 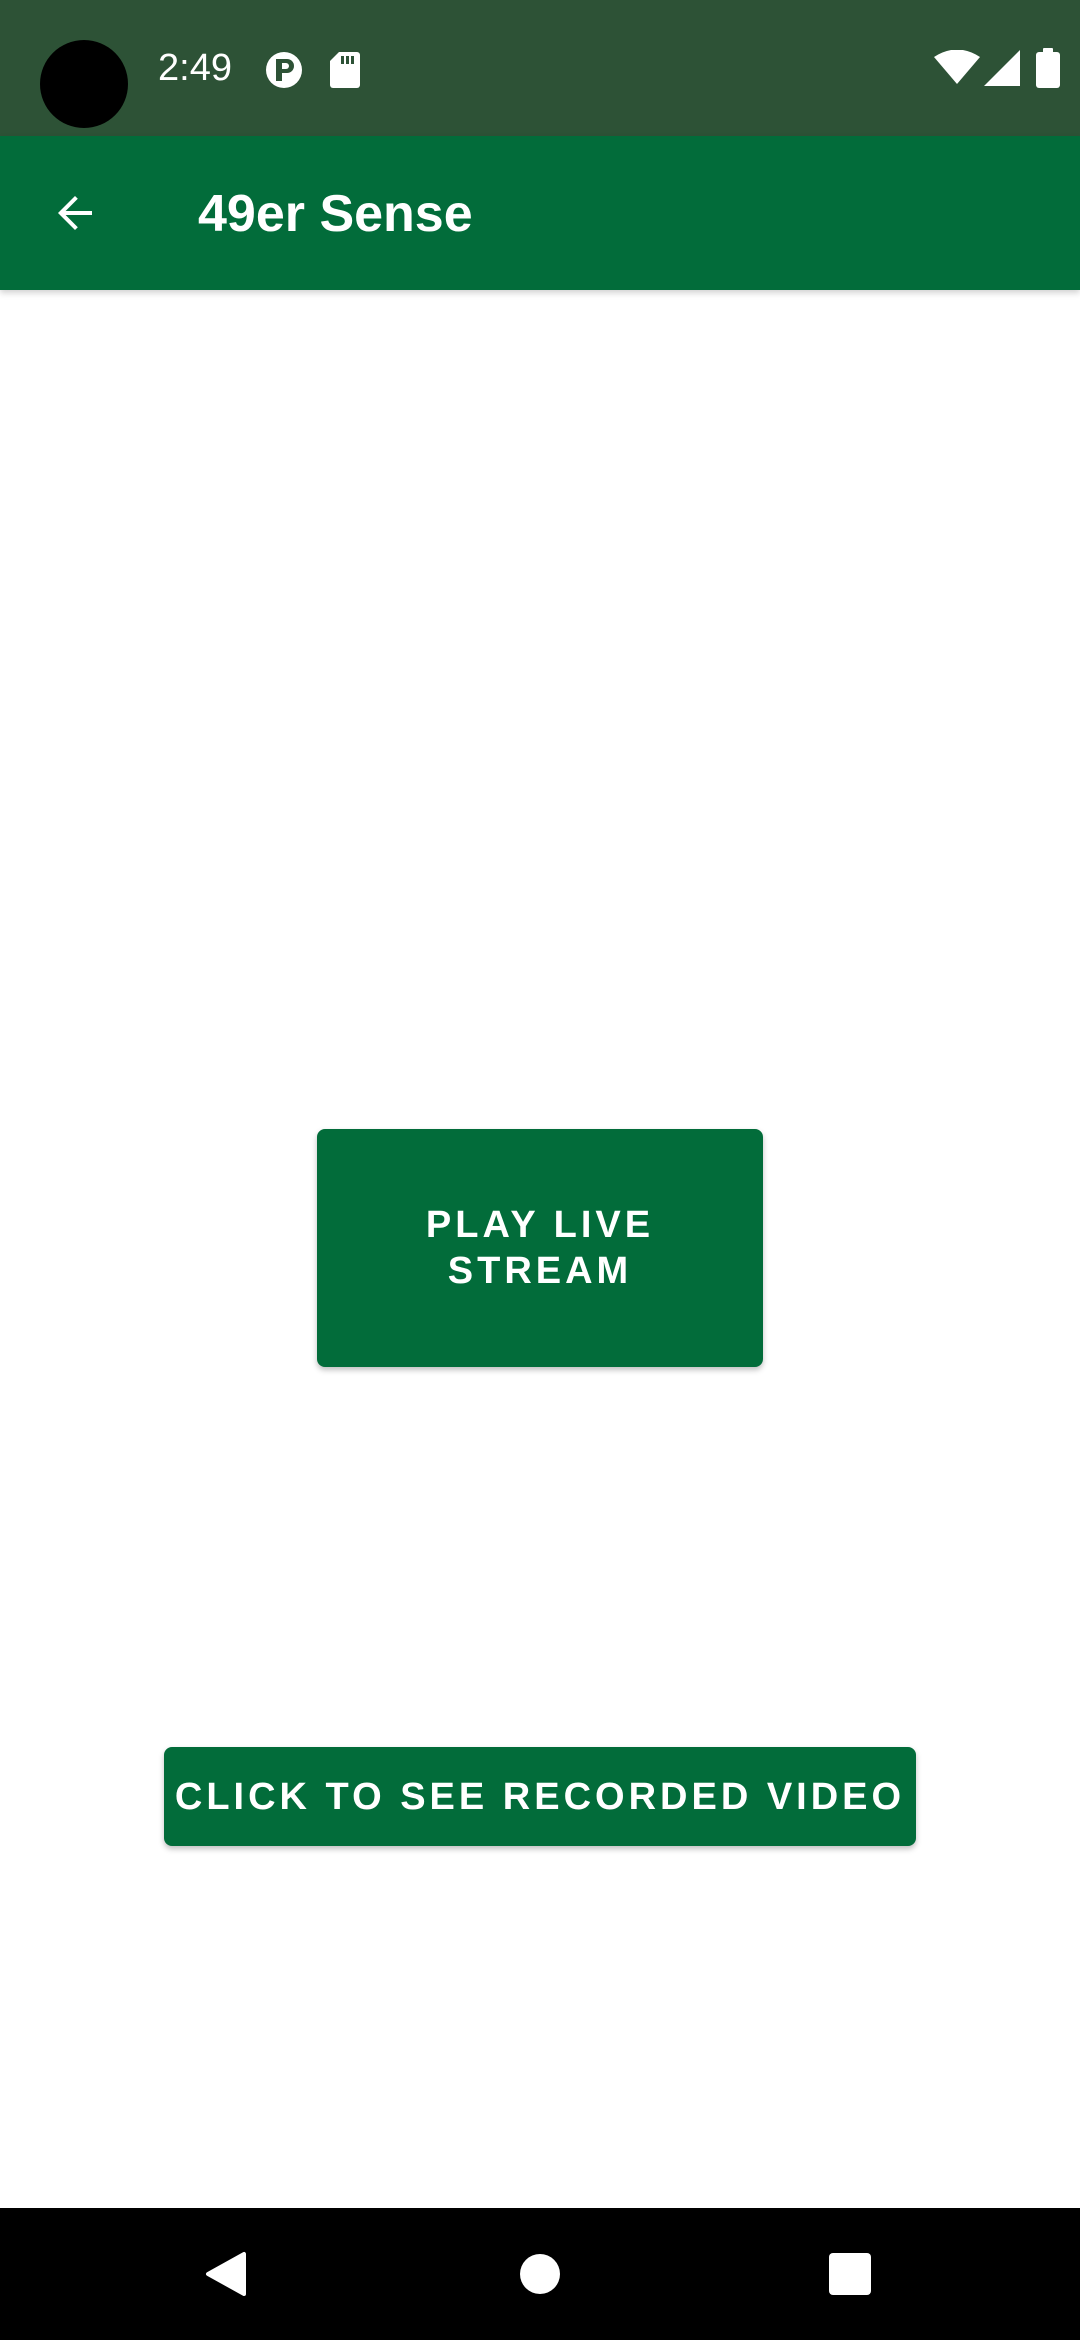 I want to click on recorded-video-label: CLICK TO SEE RECORDED VIDEO, so click(x=540, y=1796).